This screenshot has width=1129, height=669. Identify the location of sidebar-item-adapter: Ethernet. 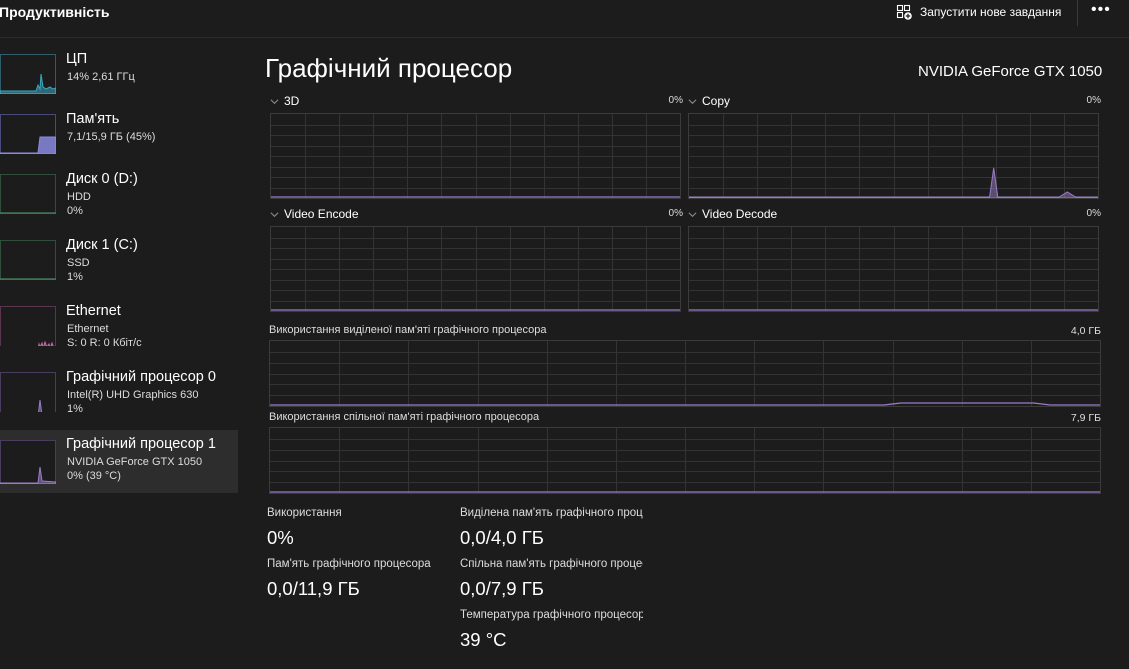
(88, 329).